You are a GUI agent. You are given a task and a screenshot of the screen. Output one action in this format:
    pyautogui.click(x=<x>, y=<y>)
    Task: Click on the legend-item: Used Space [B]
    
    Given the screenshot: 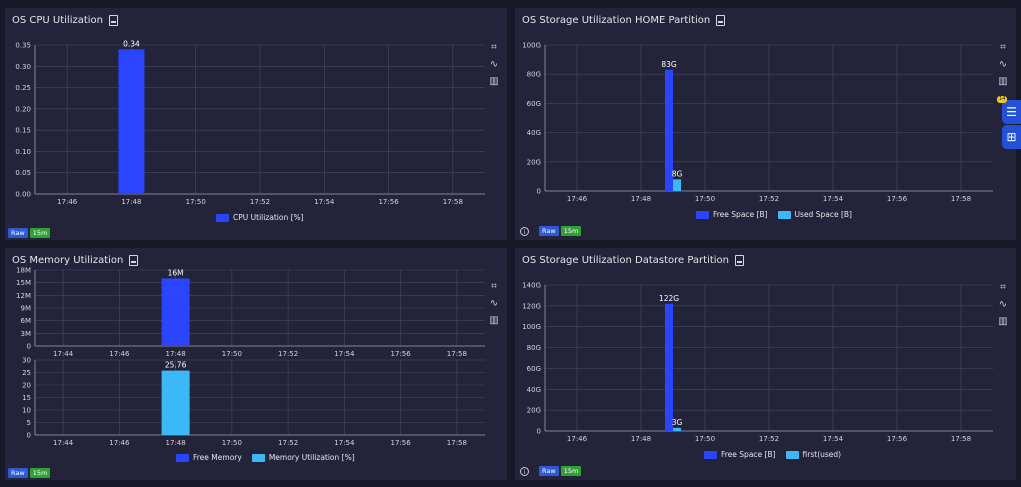 What is the action you would take?
    pyautogui.click(x=814, y=214)
    